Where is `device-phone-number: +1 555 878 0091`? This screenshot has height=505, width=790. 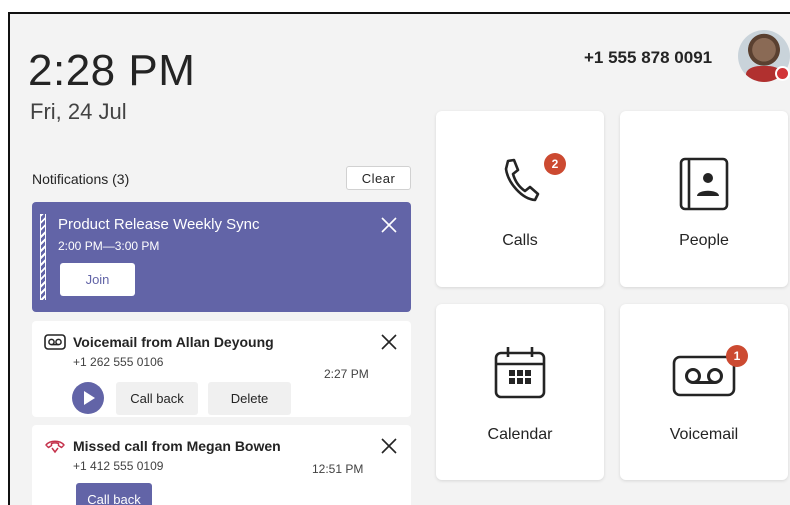 device-phone-number: +1 555 878 0091 is located at coordinates (648, 57).